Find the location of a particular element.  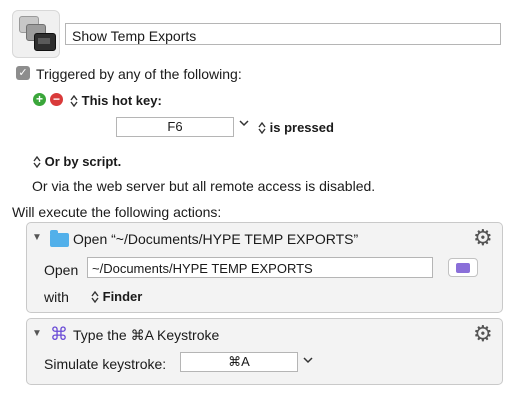

action-open-title: Open “~/Documents/HYPE TEMP EXPORTS” is located at coordinates (216, 239).